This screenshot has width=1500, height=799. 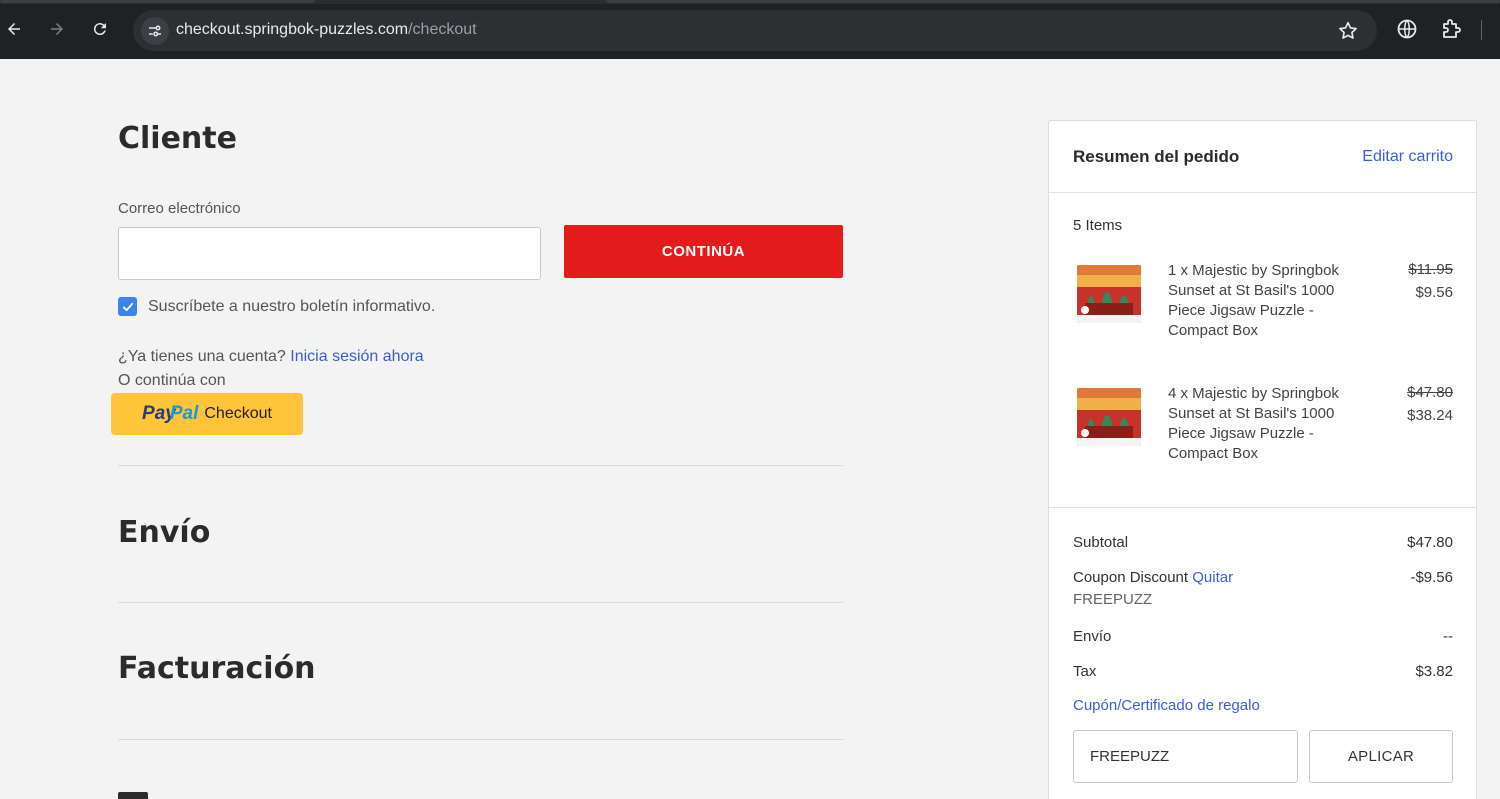 What do you see at coordinates (1156, 156) in the screenshot?
I see `order-summary-title: Resumen del pedido` at bounding box center [1156, 156].